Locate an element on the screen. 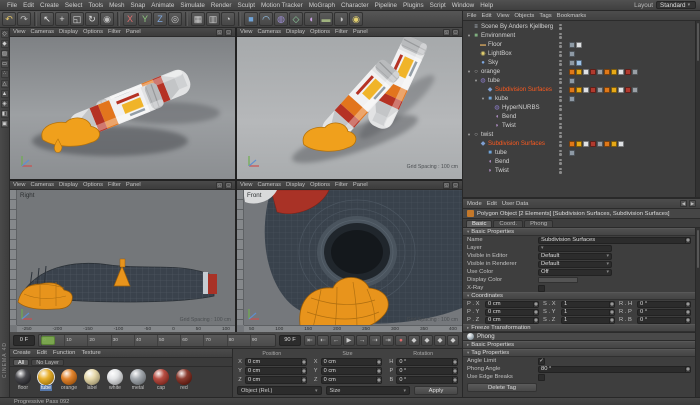  lock-y-button: Y is located at coordinates (145, 19).